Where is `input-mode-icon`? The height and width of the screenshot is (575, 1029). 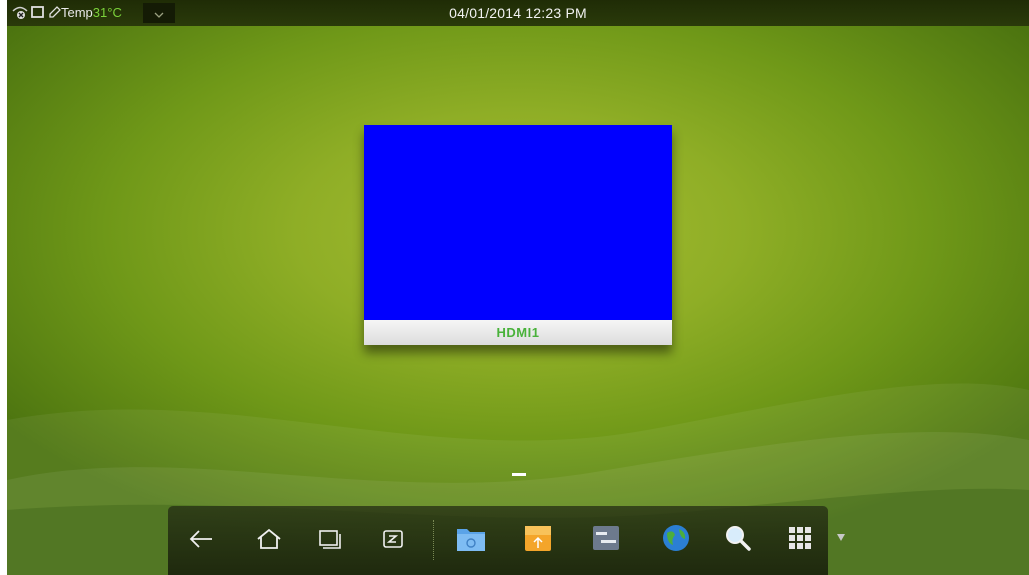 input-mode-icon is located at coordinates (393, 541).